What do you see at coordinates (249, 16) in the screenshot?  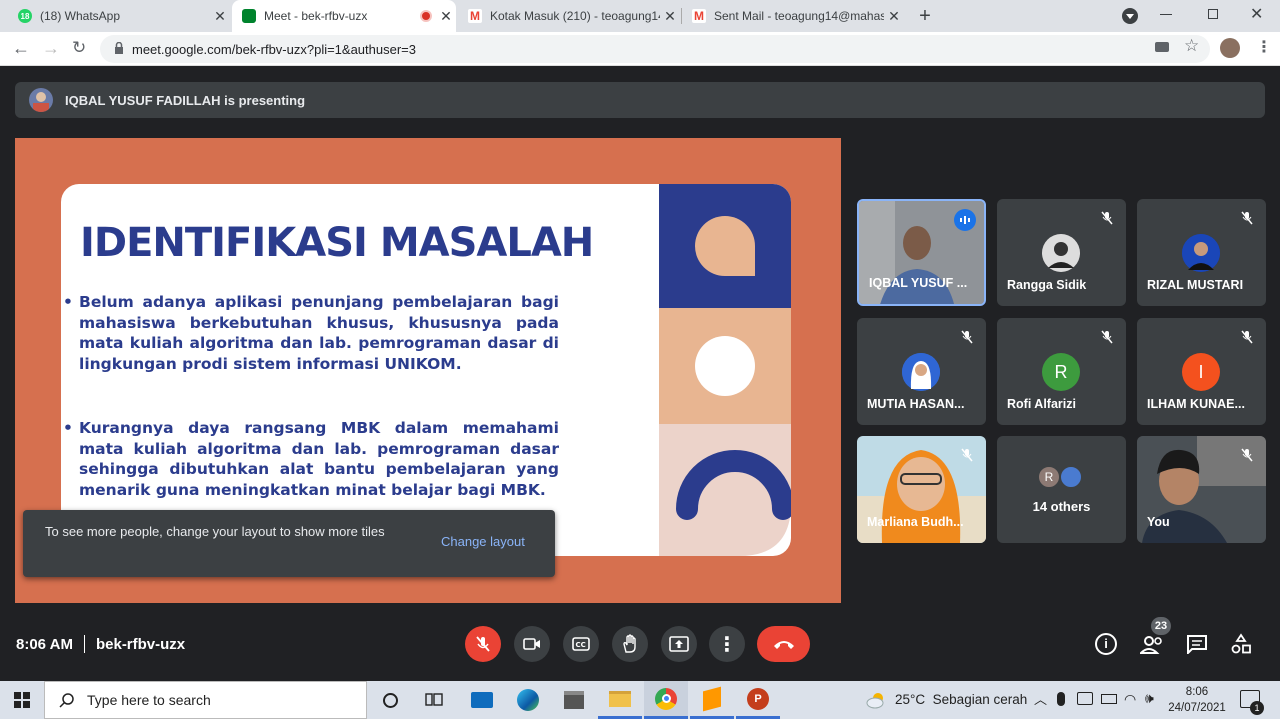 I see `meet-icon` at bounding box center [249, 16].